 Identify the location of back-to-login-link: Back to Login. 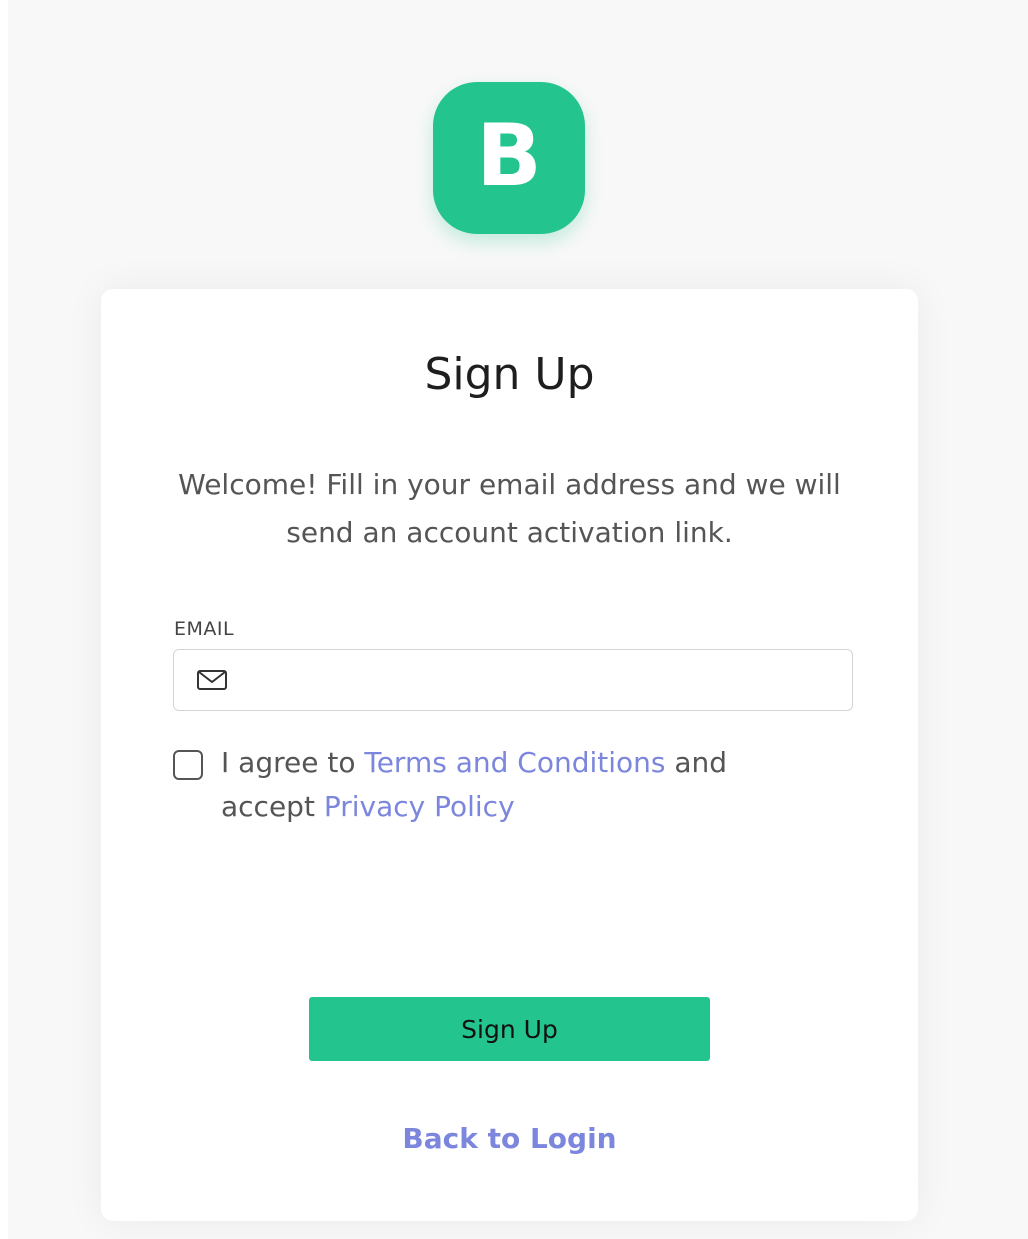
(509, 1138).